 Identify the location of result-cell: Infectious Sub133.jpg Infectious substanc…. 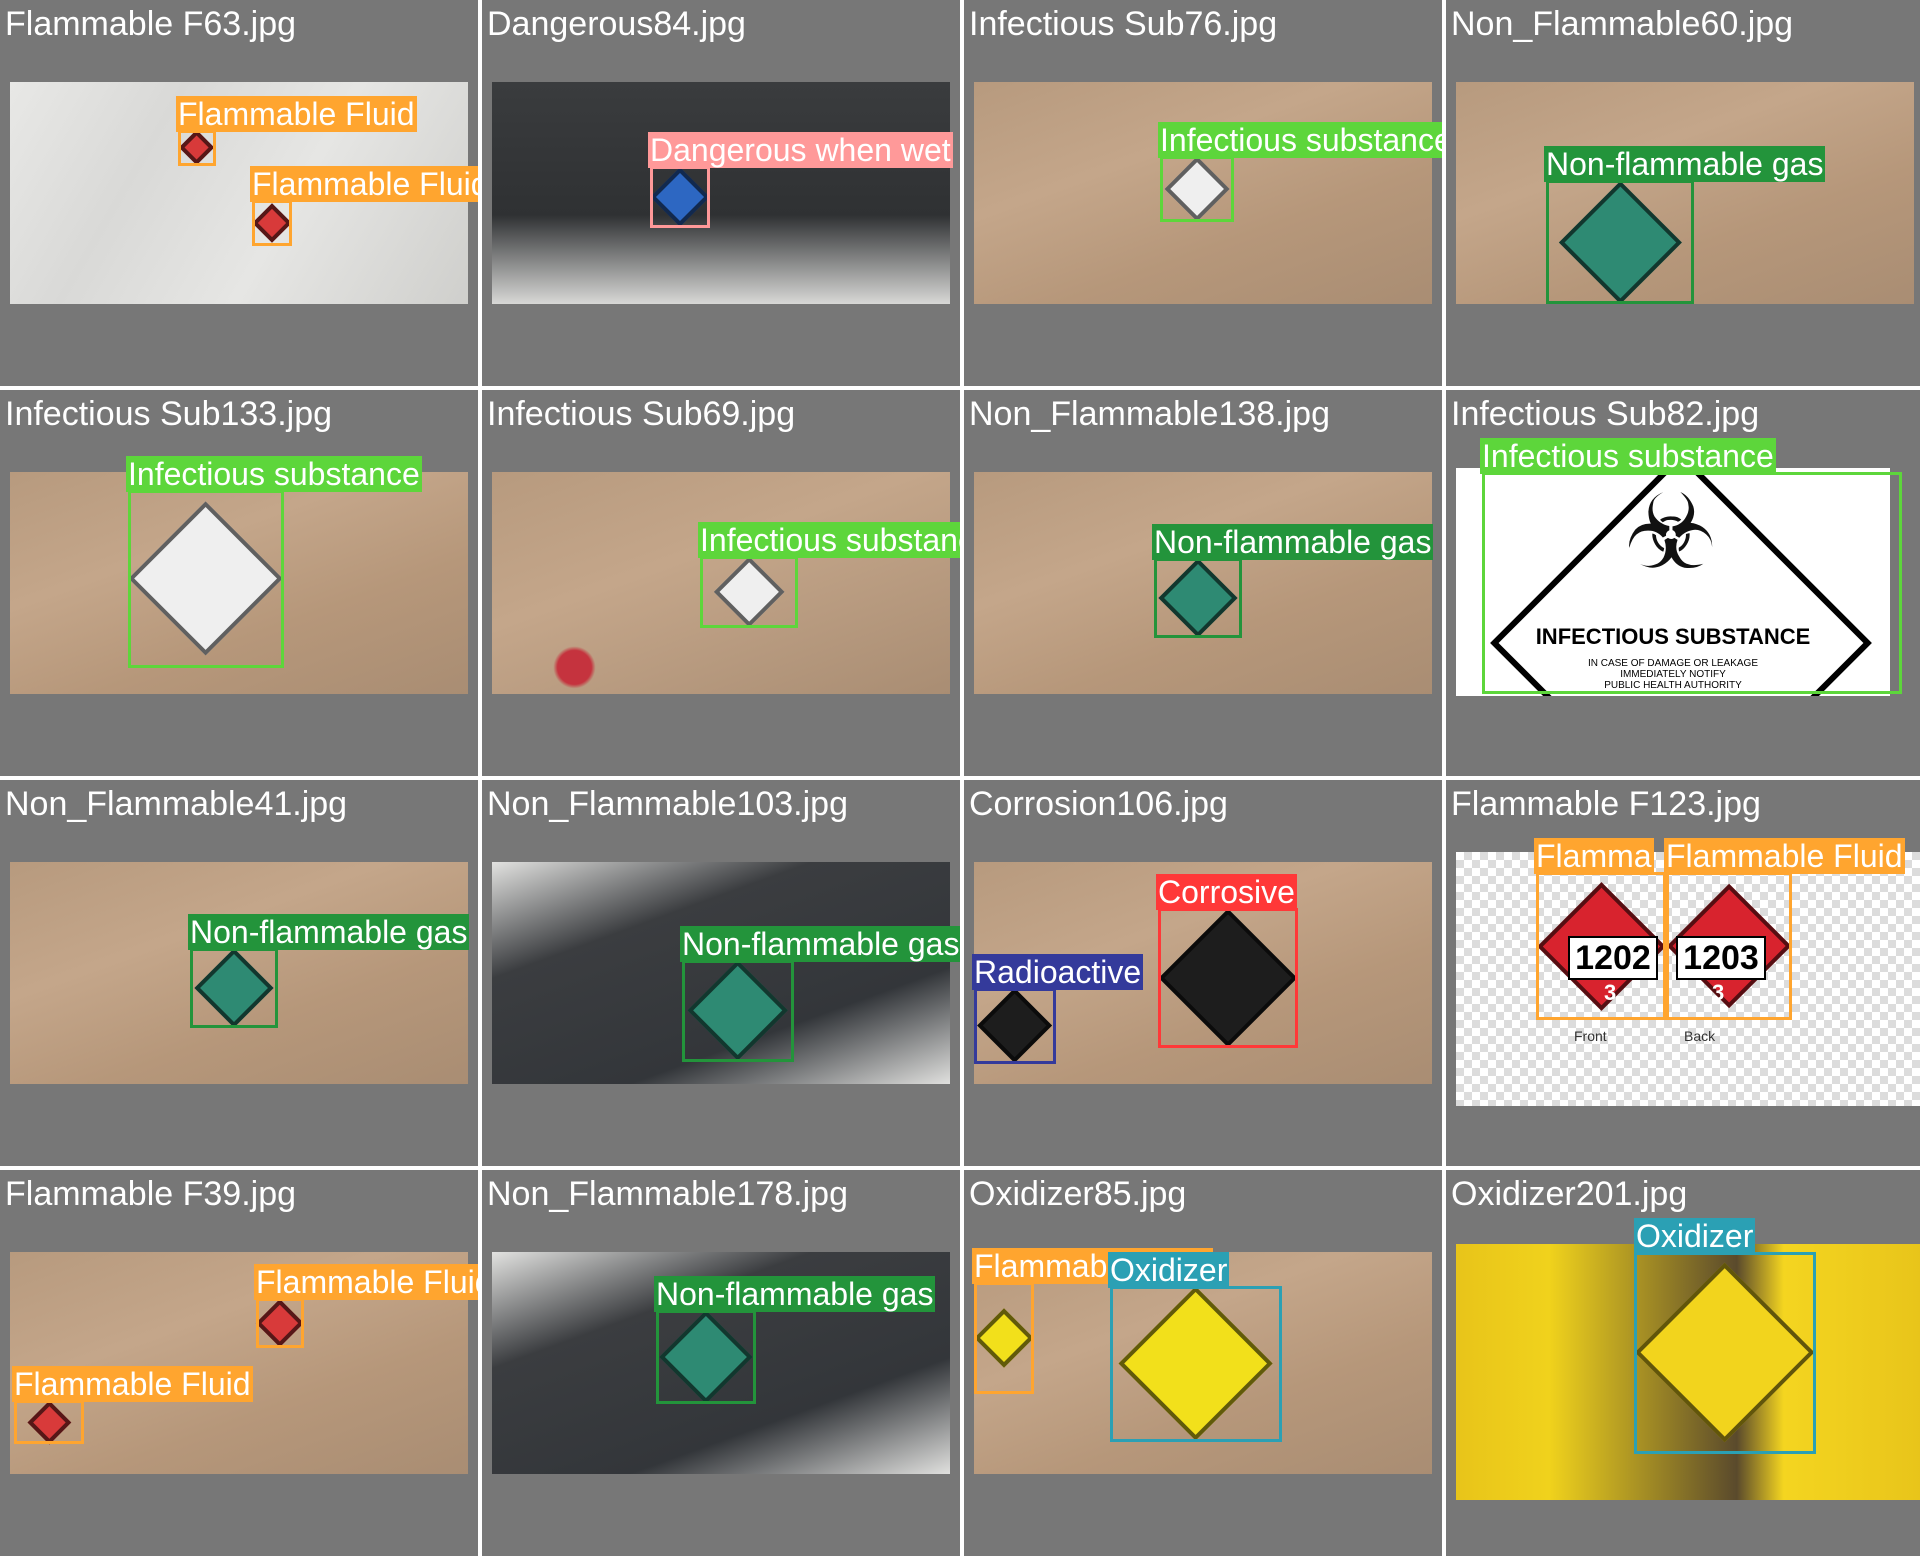
(239, 583).